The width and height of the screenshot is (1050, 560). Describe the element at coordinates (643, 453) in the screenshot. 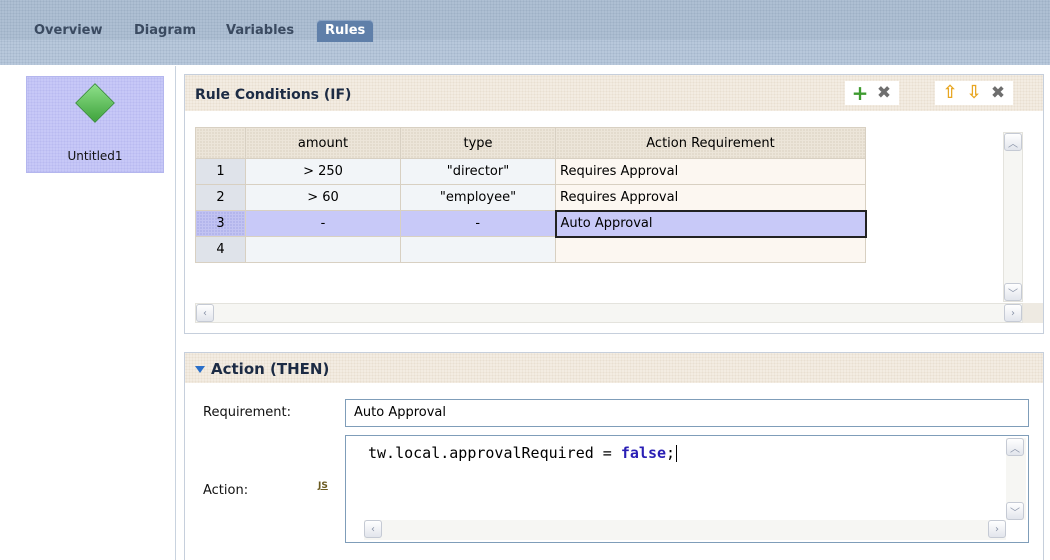

I see `code-keyword: false` at that location.